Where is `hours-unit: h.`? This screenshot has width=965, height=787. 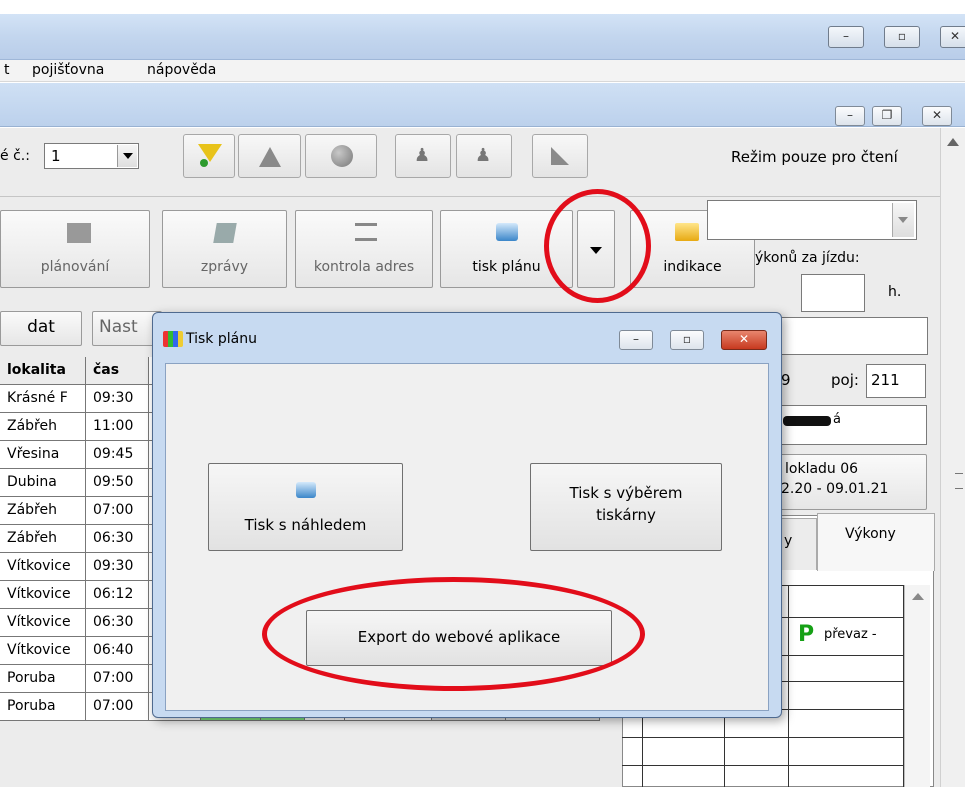
hours-unit: h. is located at coordinates (895, 292).